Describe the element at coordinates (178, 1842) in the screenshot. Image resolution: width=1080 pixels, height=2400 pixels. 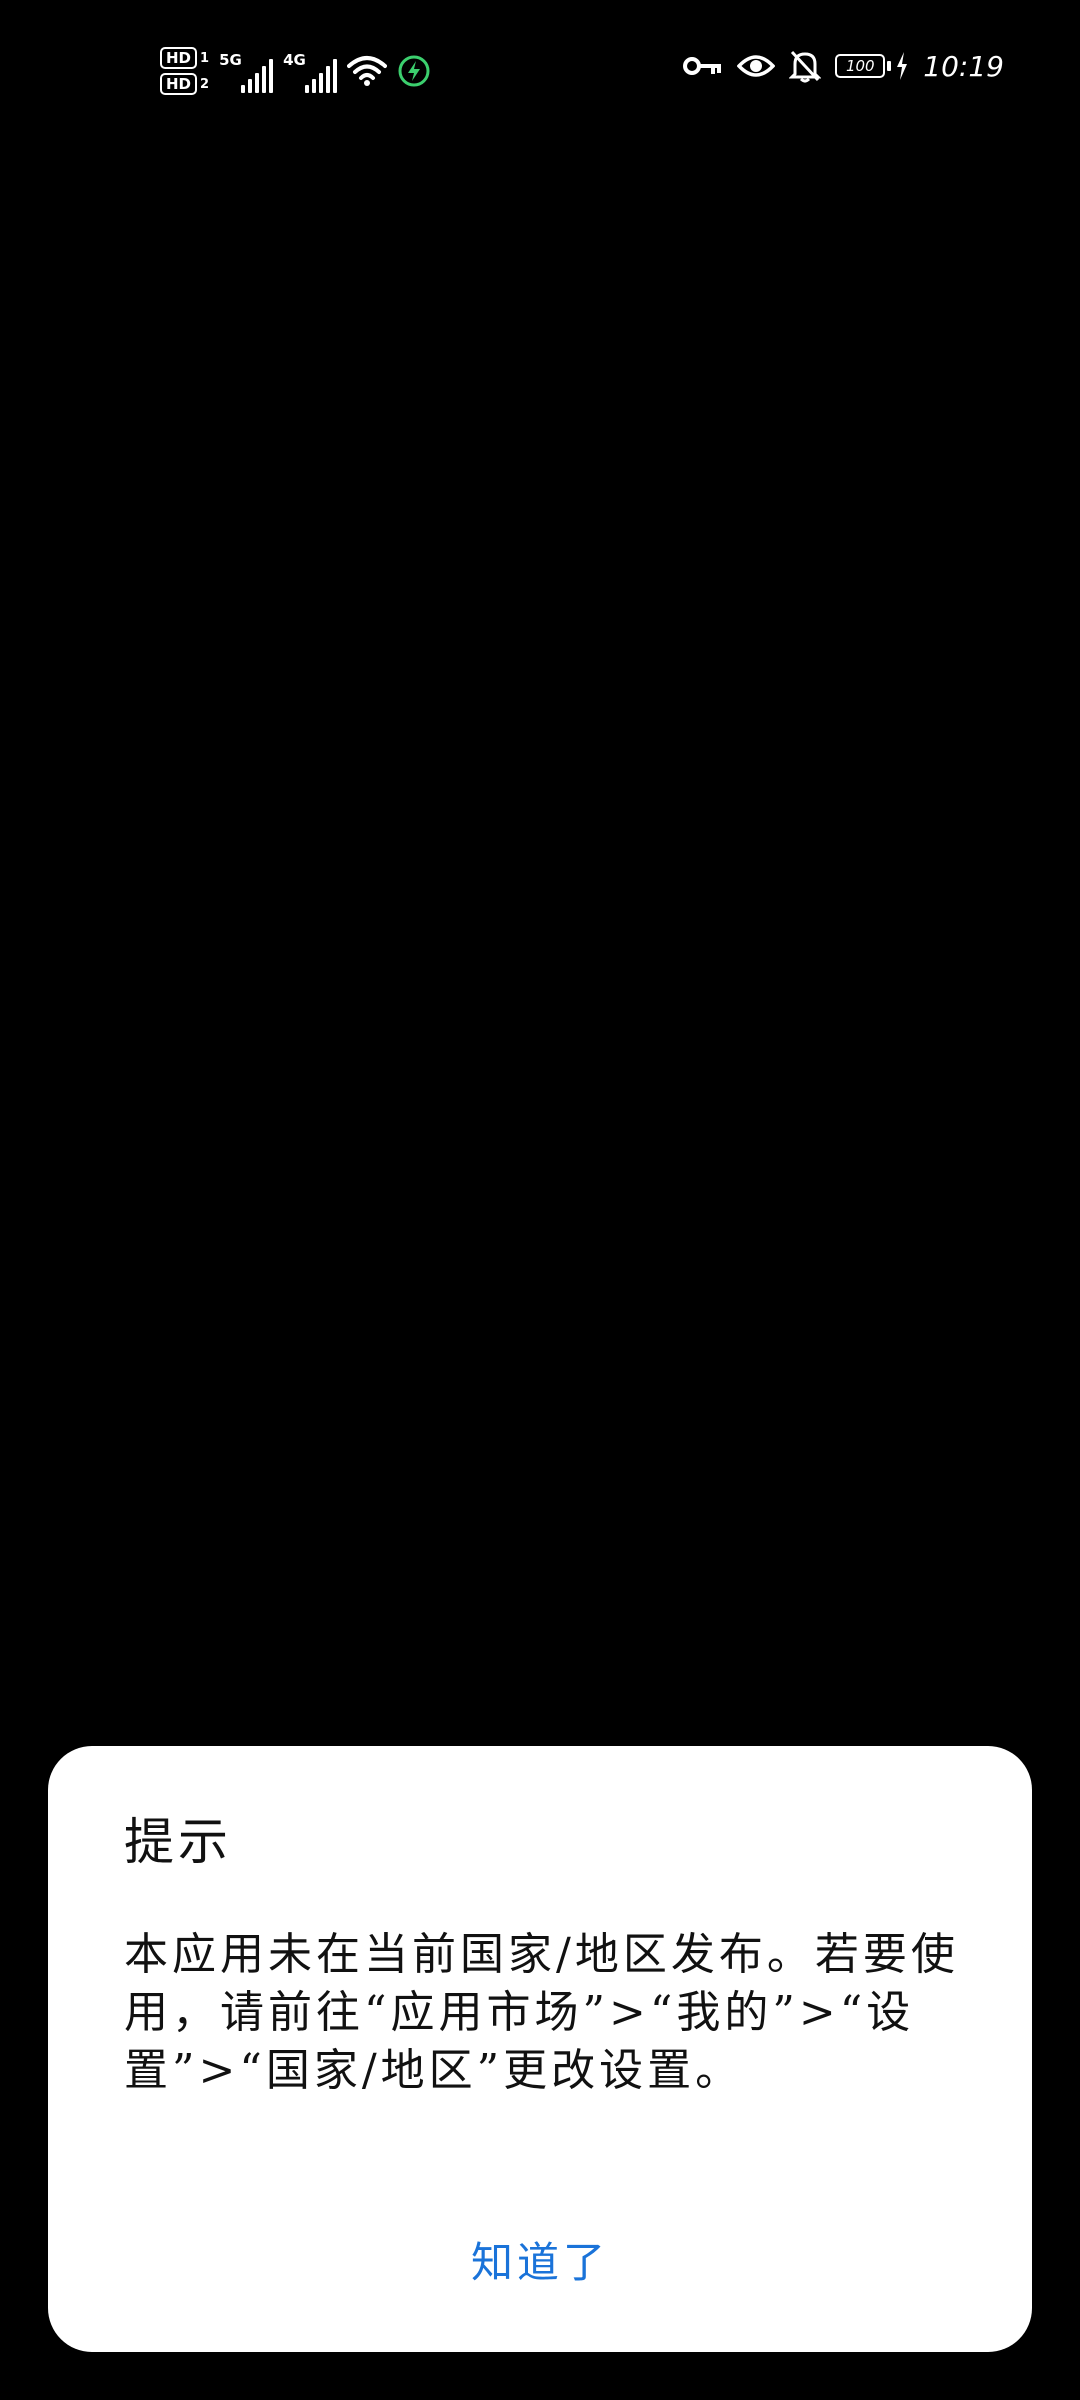
I see `dialog-title: 提示` at that location.